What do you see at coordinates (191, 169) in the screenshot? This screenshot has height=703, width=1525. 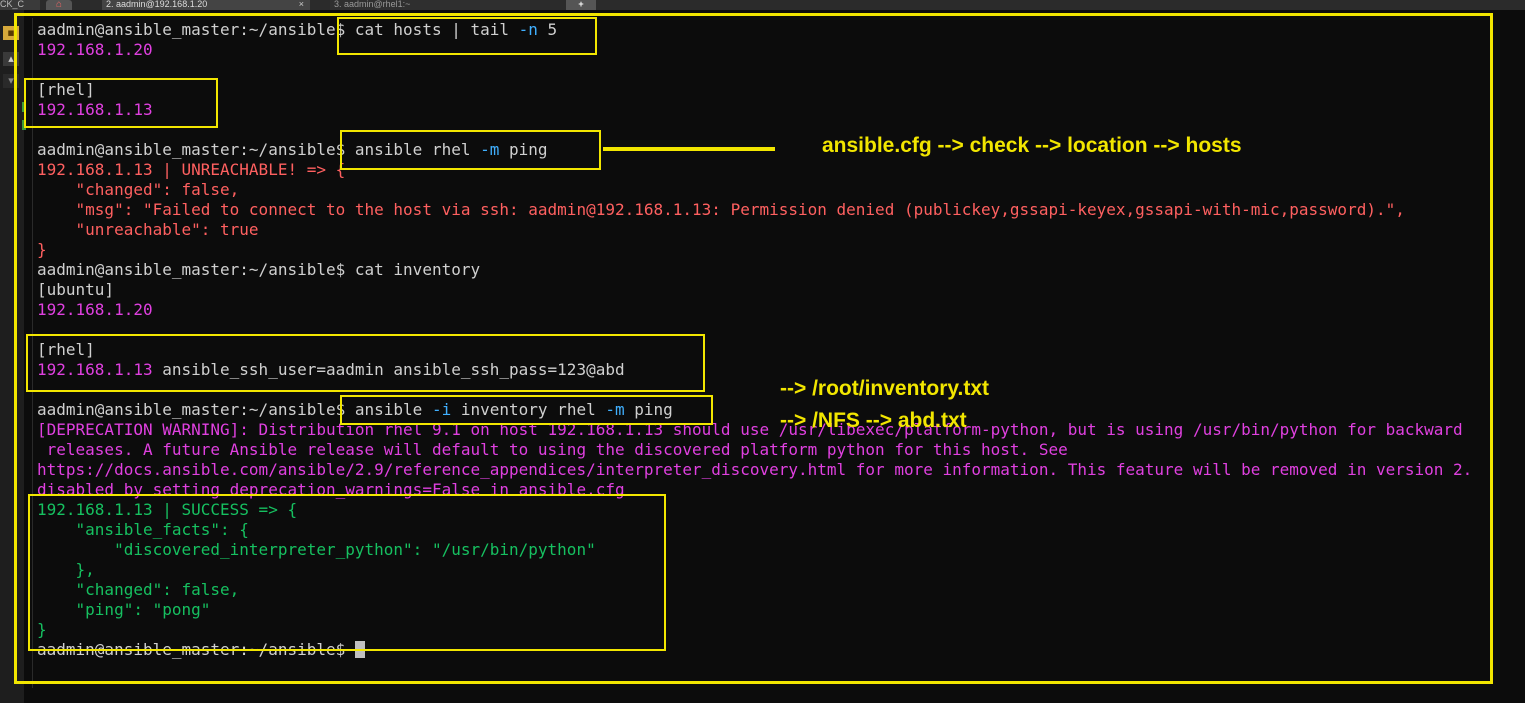 I see `terminal-line: 192.168.1.13 | UNREACHABLE! => {` at bounding box center [191, 169].